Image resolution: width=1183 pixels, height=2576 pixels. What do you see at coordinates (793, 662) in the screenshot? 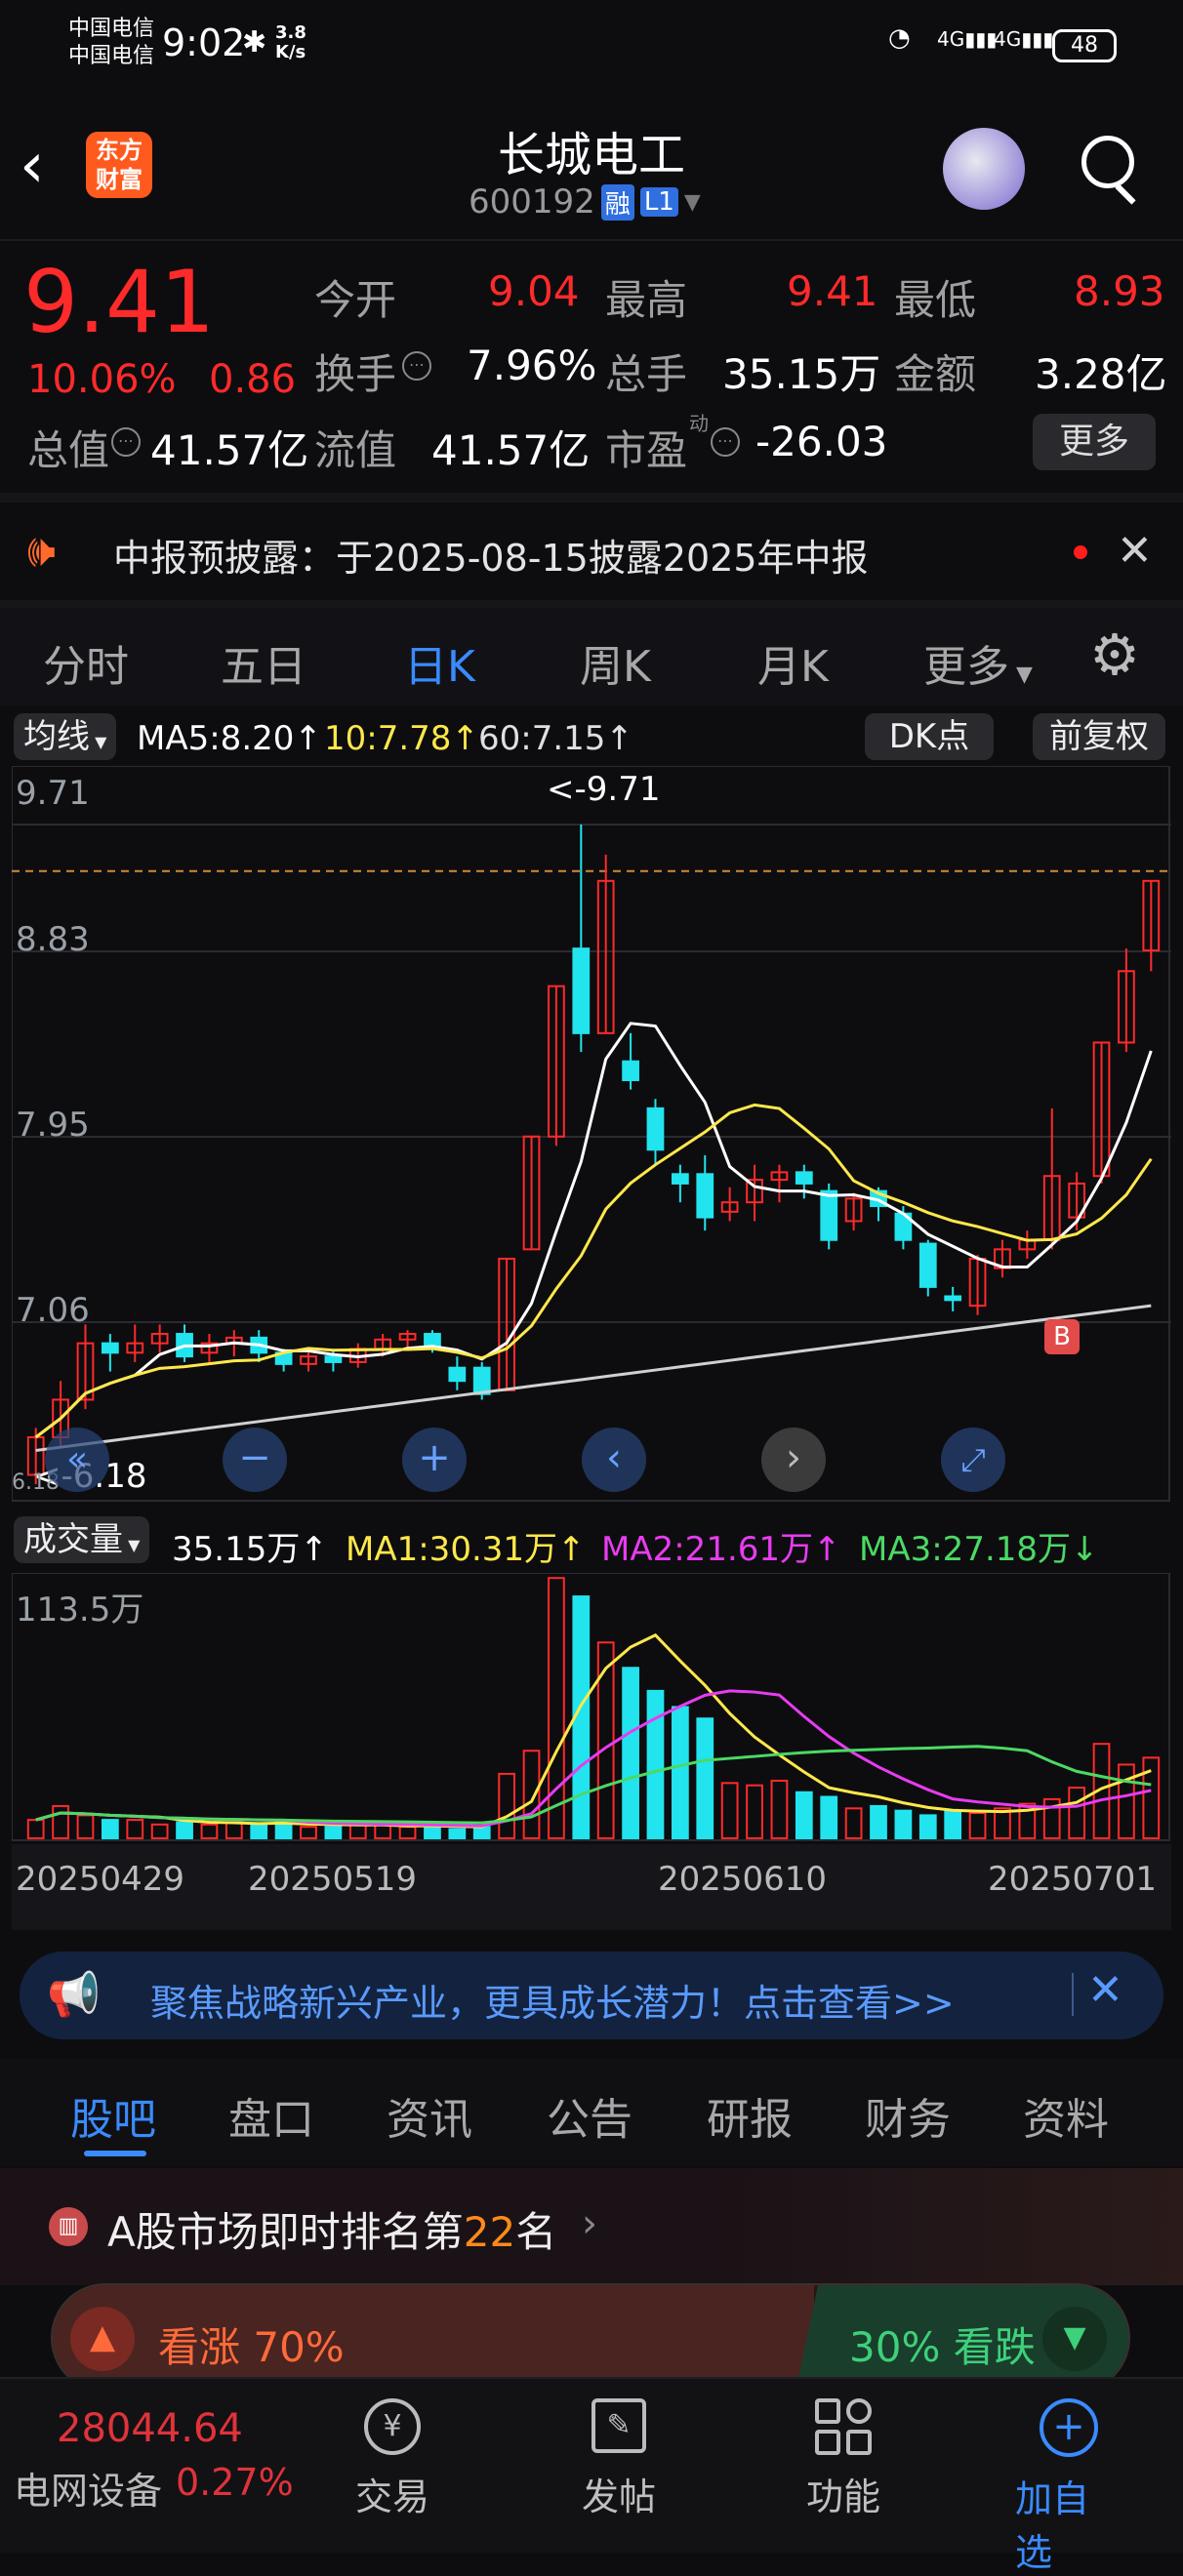
I see `tab-monthly-k: 月K` at bounding box center [793, 662].